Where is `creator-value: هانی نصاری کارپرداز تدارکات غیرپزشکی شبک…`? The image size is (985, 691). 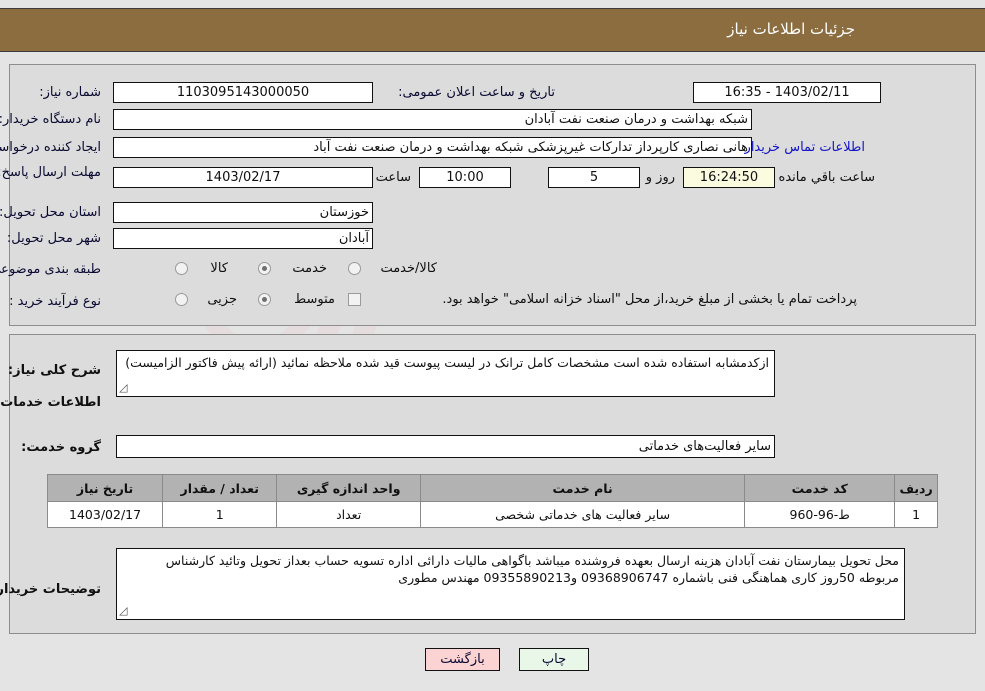 creator-value: هانی نصاری کارپرداز تدارکات غیرپزشکی شبک… is located at coordinates (432, 147).